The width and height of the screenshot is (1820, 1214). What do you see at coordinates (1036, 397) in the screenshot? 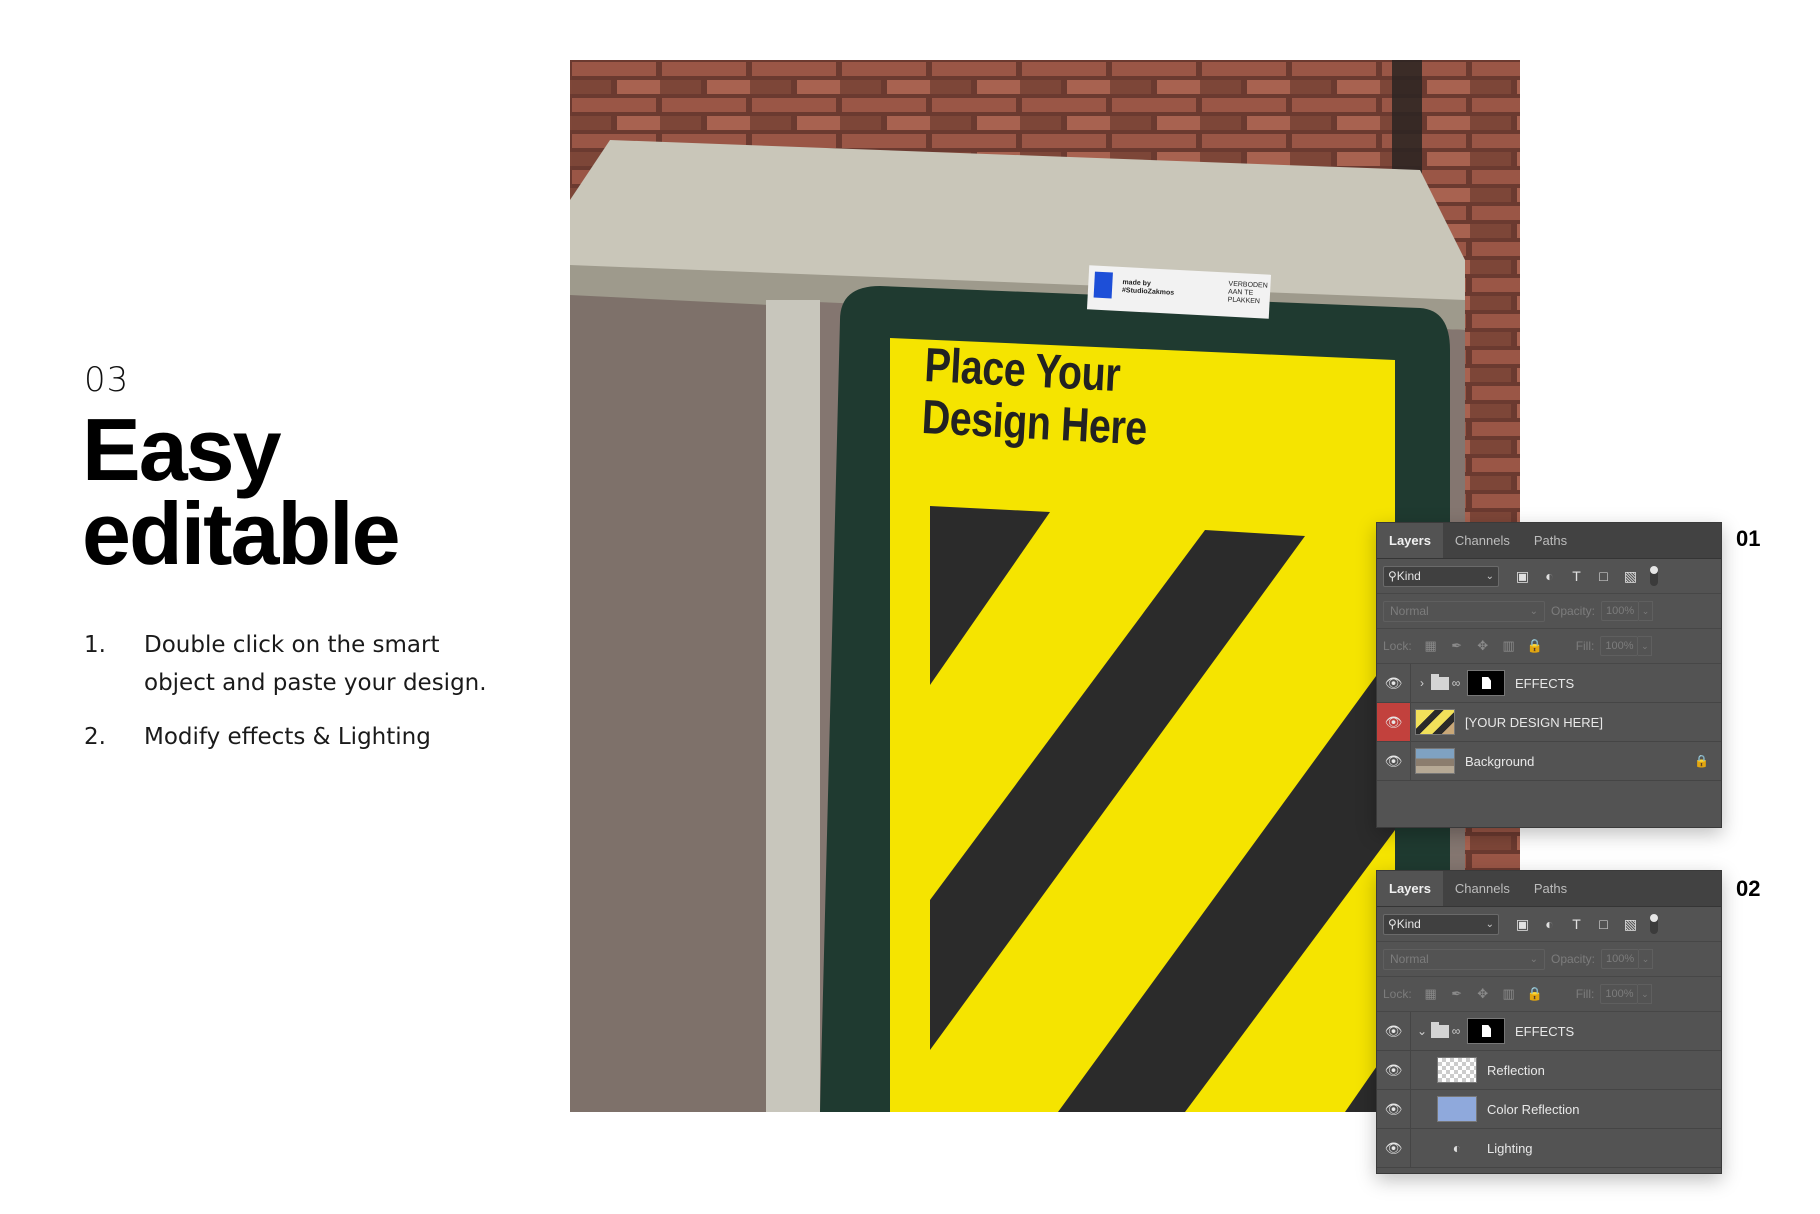
I see `poster-title: Place Your Design Here` at bounding box center [1036, 397].